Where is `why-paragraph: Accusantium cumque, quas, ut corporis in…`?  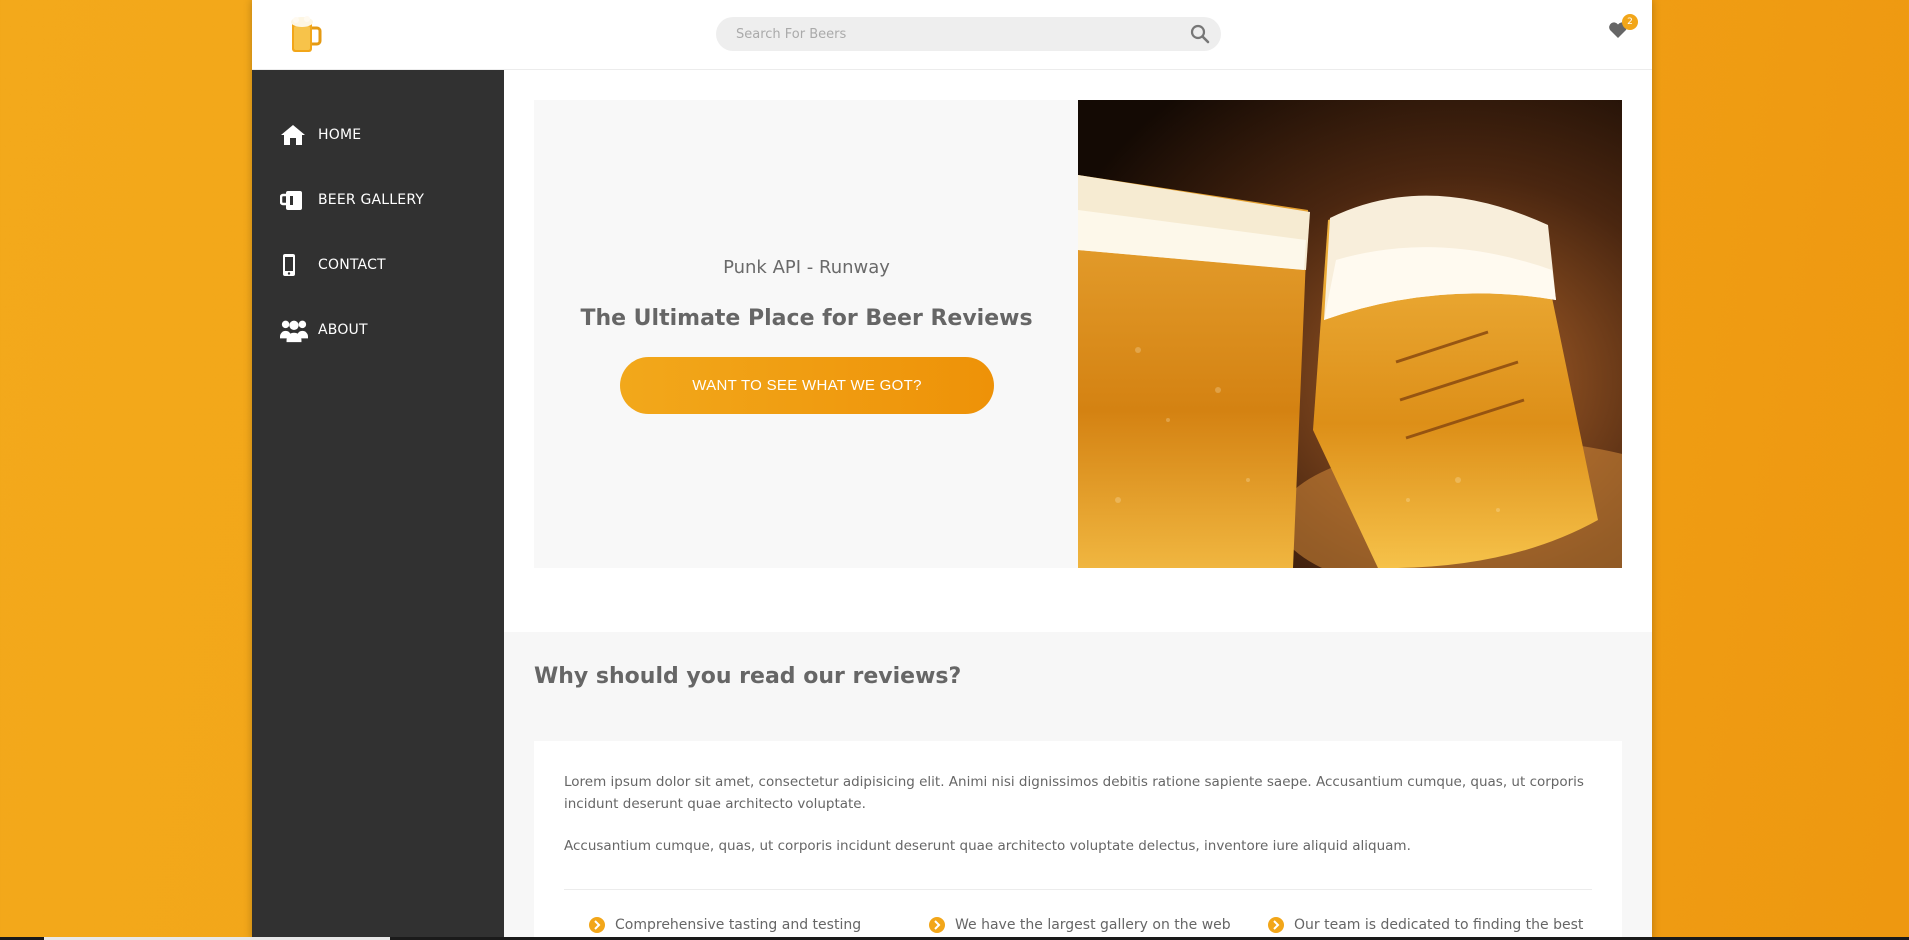 why-paragraph: Accusantium cumque, quas, ut corporis in… is located at coordinates (987, 846).